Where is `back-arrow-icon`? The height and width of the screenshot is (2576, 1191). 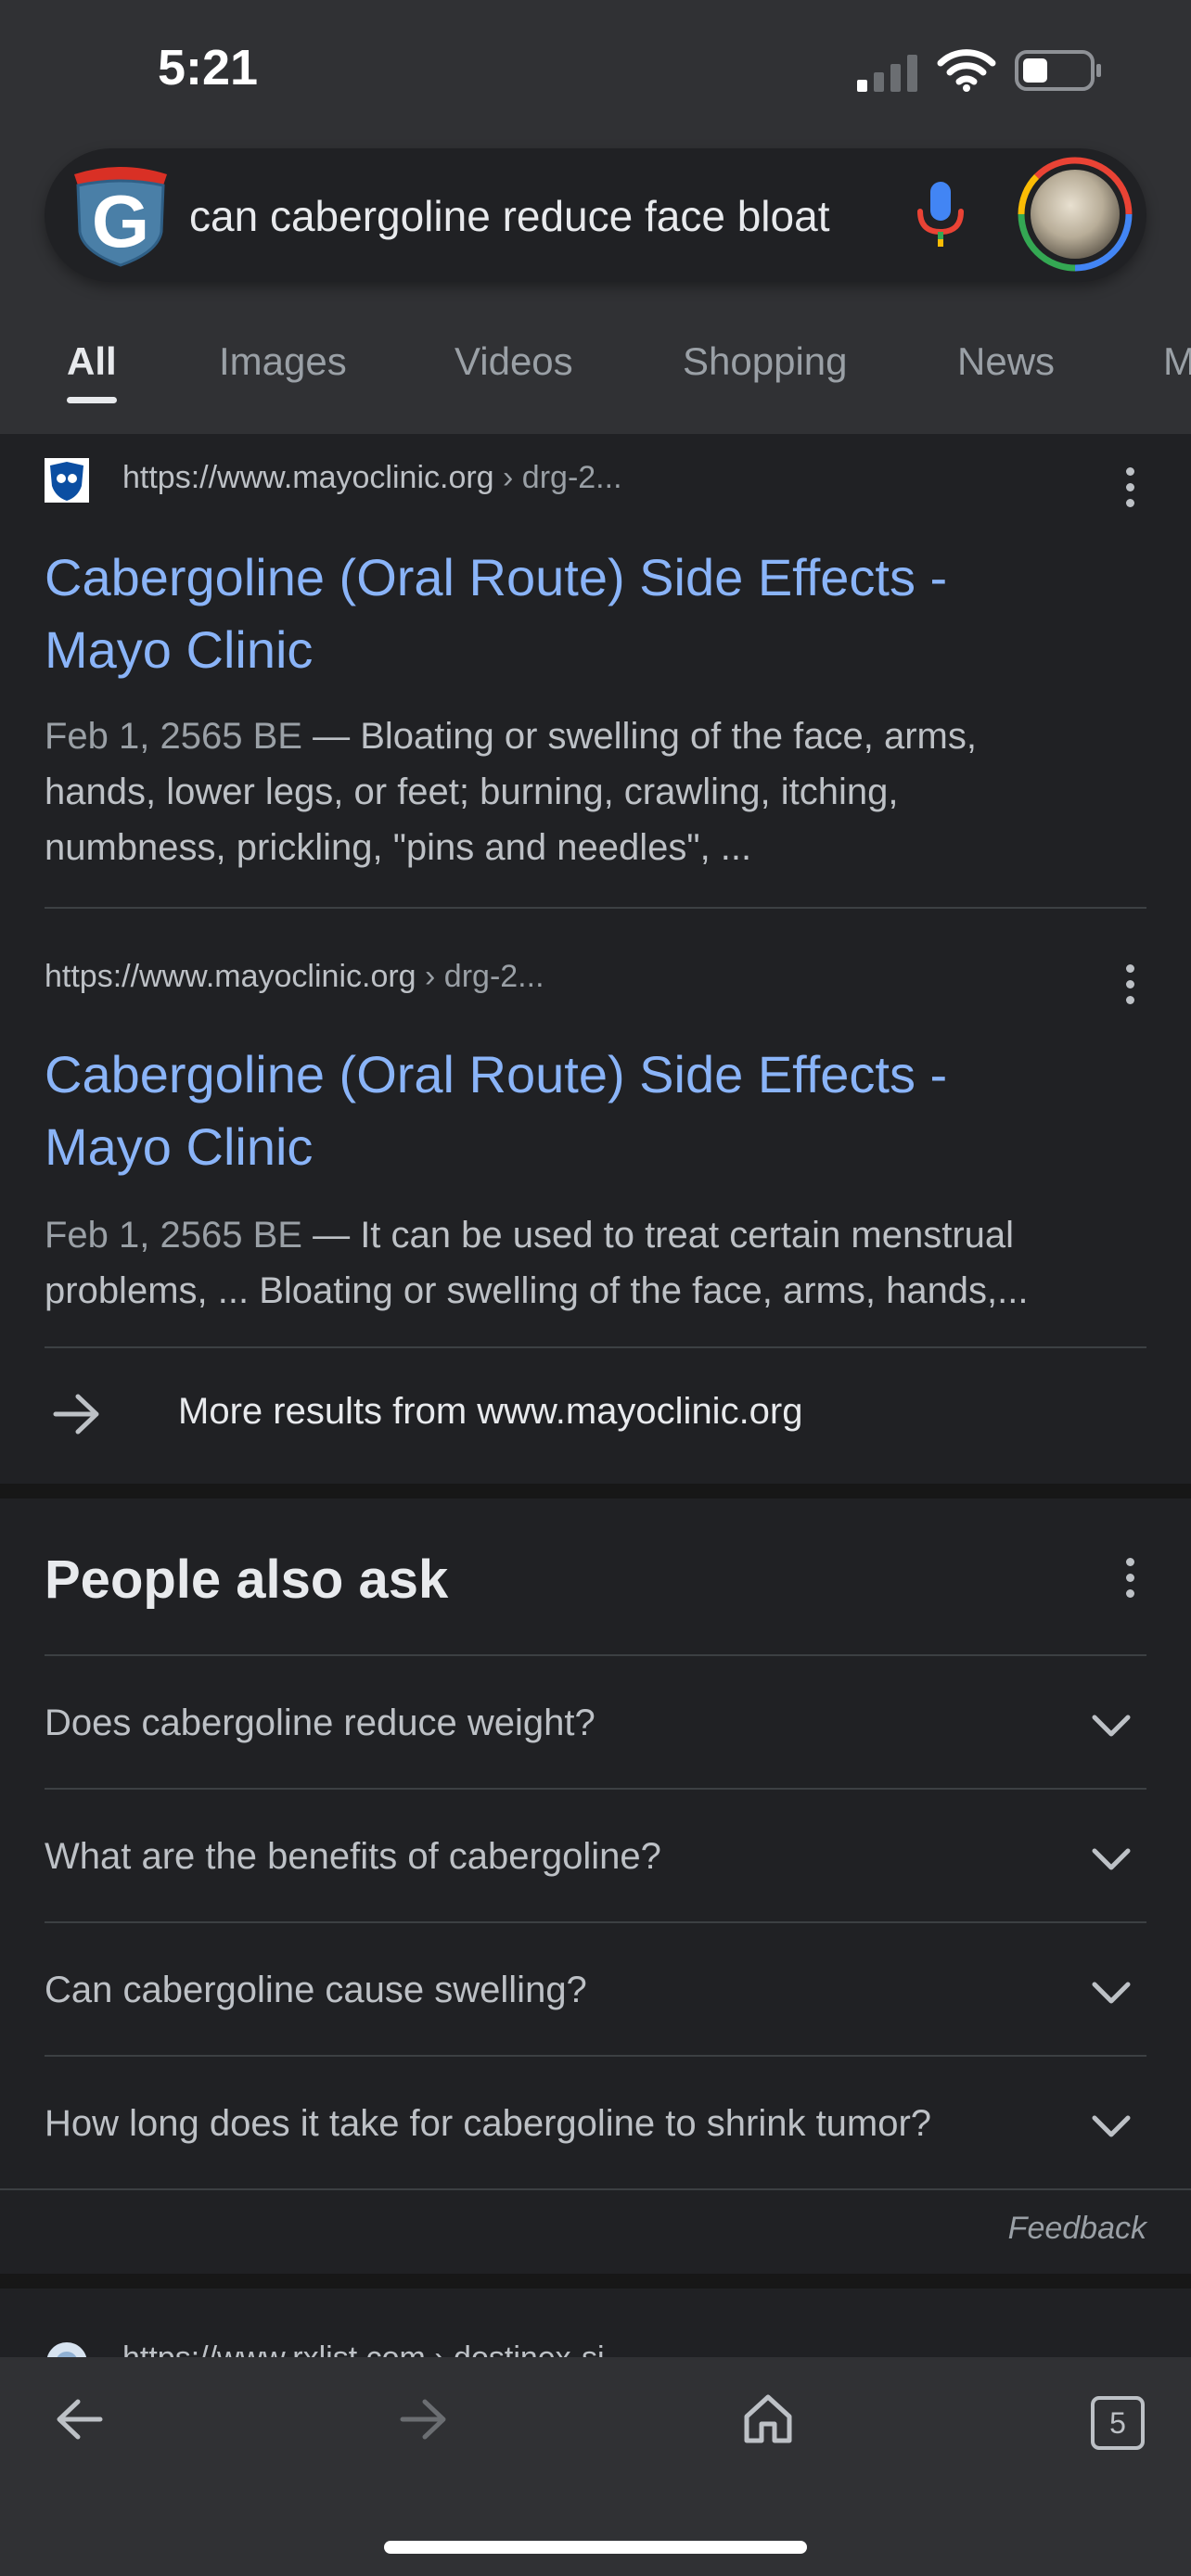
back-arrow-icon is located at coordinates (79, 2419).